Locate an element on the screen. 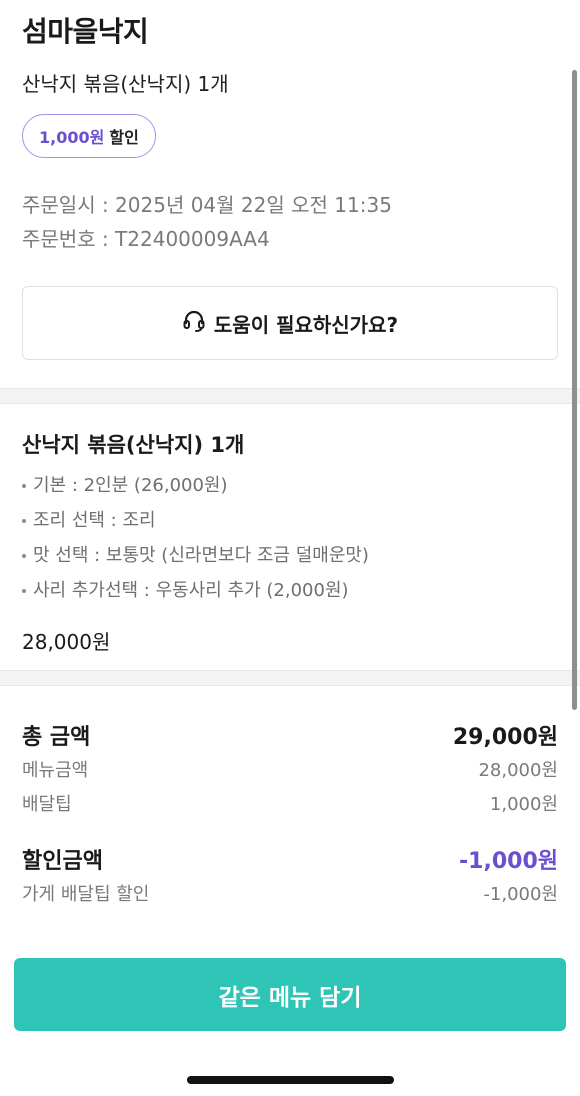 This screenshot has width=580, height=1096. discount-row: 할인금액 -1,000원 is located at coordinates (290, 859).